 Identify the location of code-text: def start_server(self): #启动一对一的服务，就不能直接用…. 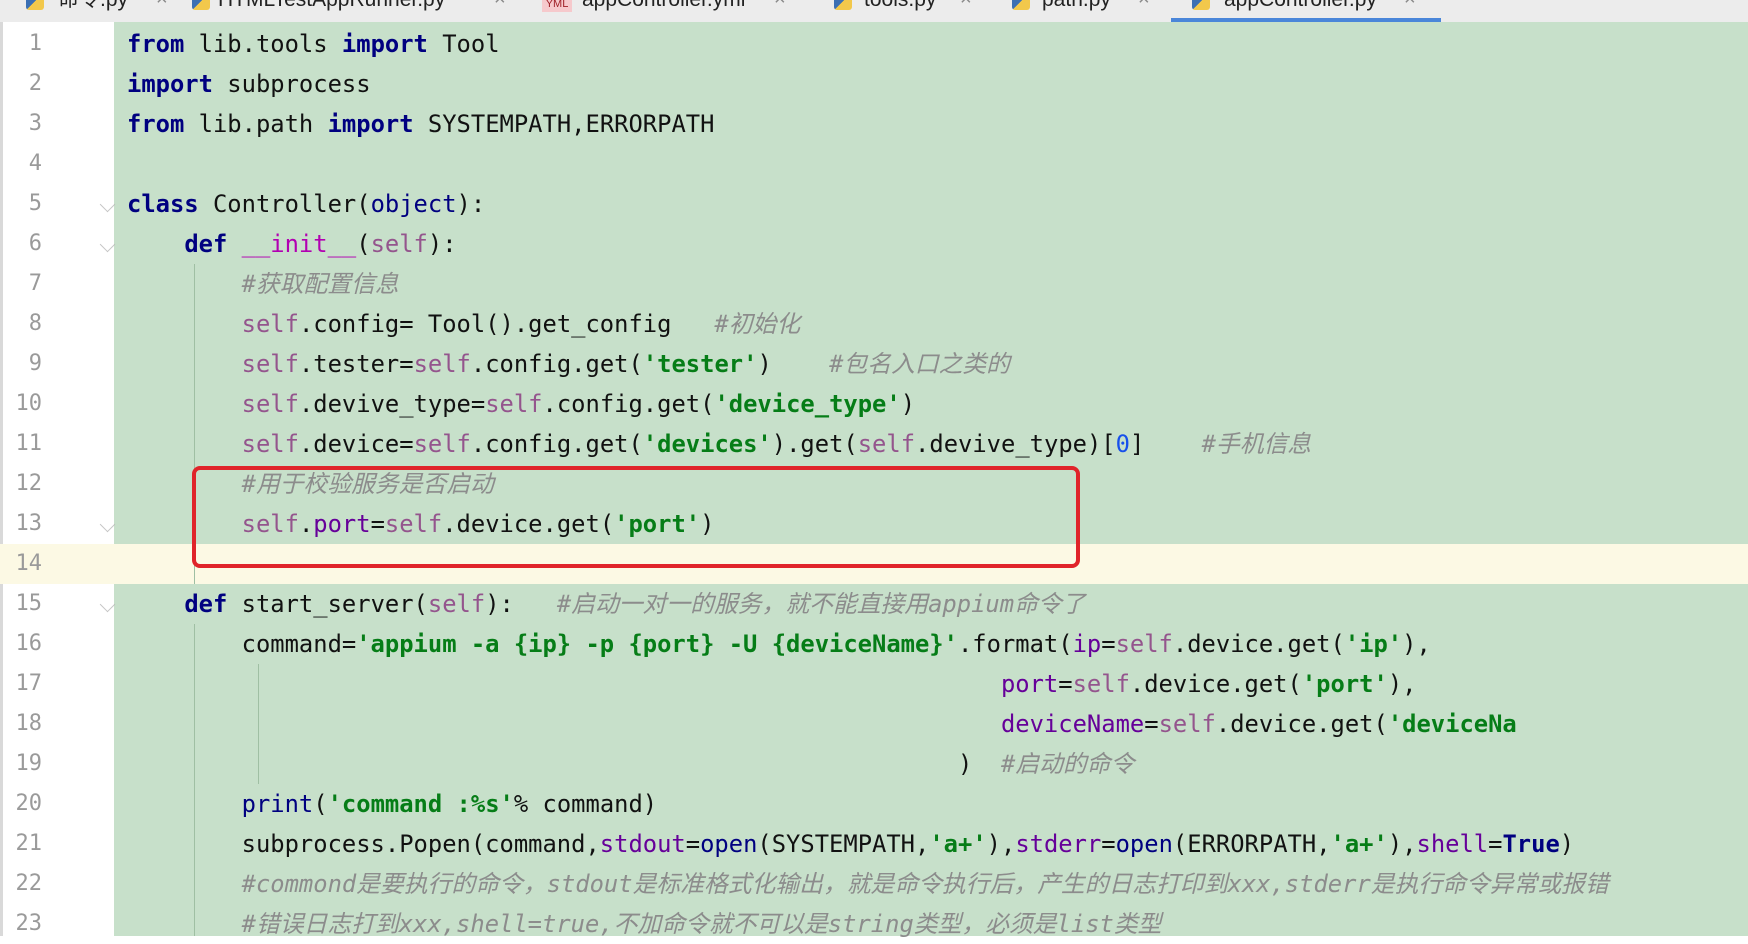
(606, 604).